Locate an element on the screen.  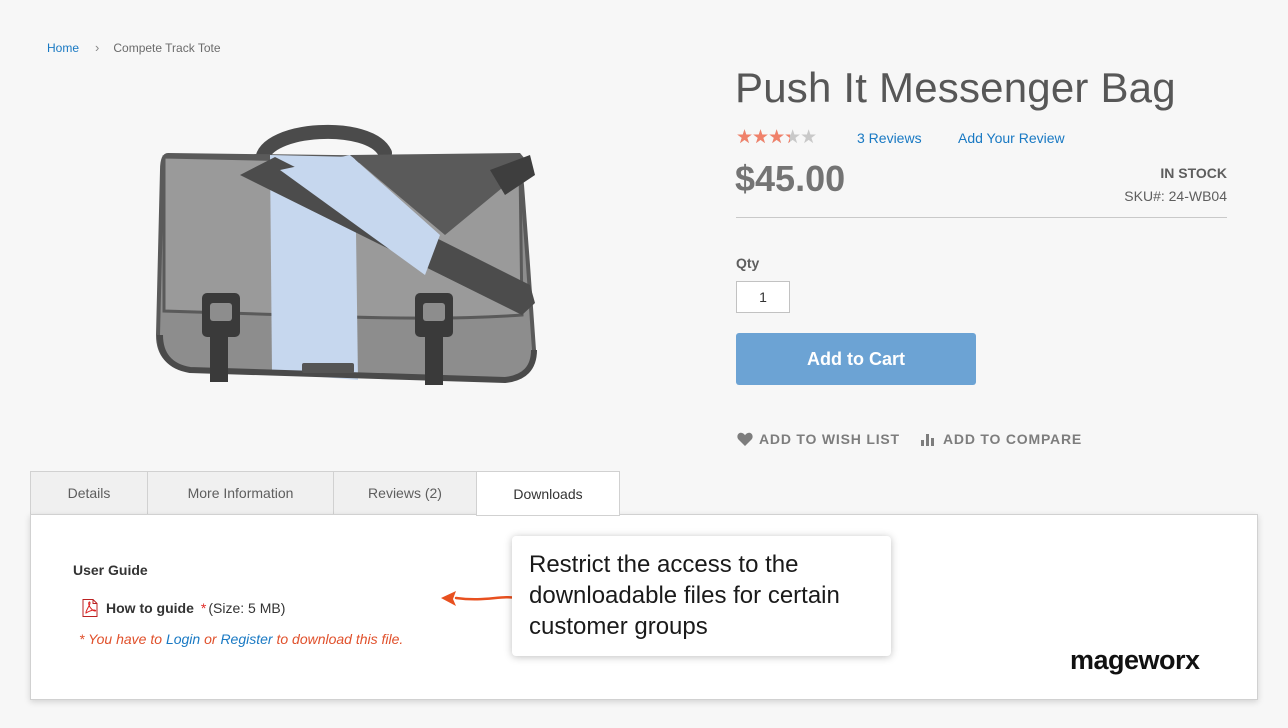
product-image is located at coordinates (350, 260).